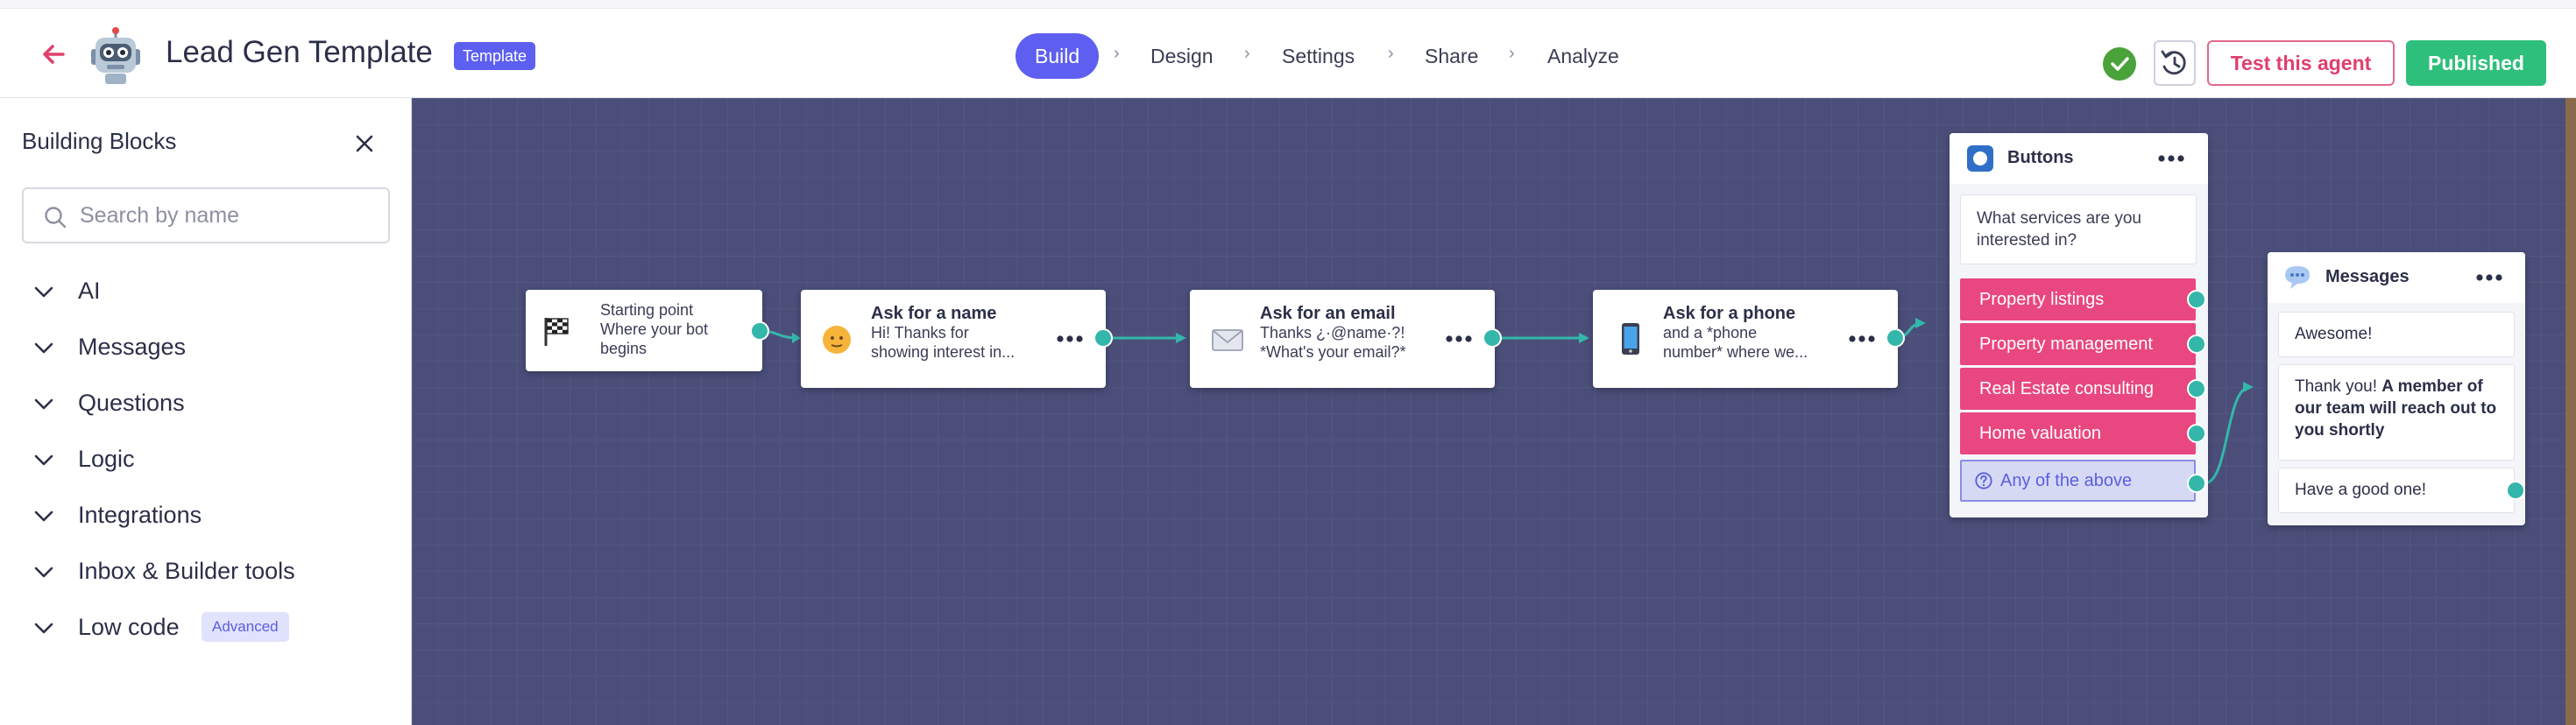  What do you see at coordinates (364, 143) in the screenshot?
I see `close-icon` at bounding box center [364, 143].